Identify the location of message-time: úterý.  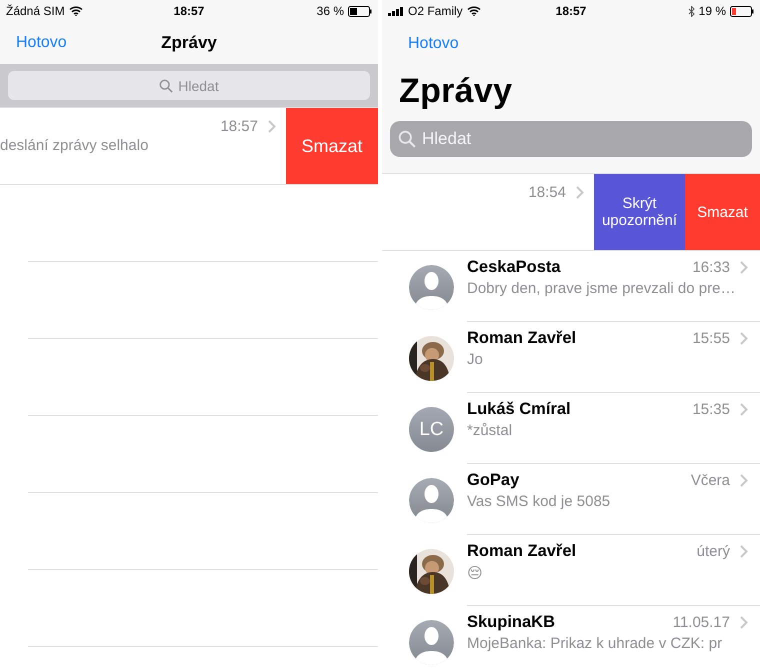
(713, 551).